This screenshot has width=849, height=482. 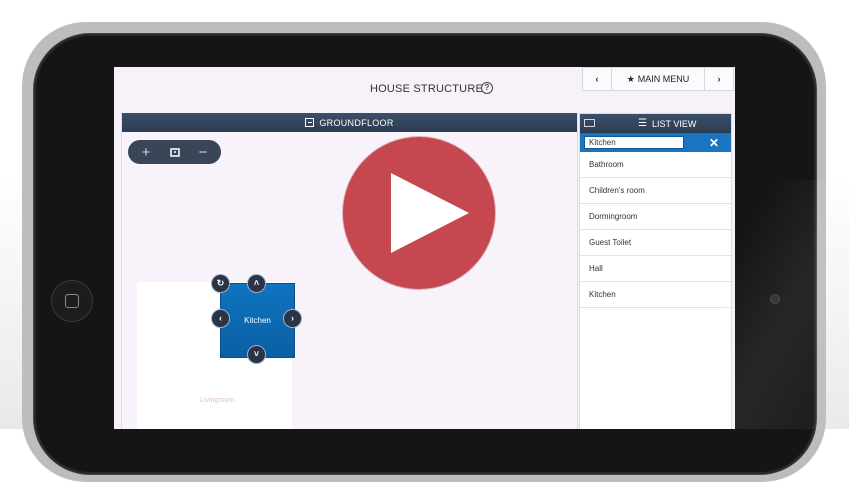 I want to click on clear-search-icon: ✕, so click(x=714, y=143).